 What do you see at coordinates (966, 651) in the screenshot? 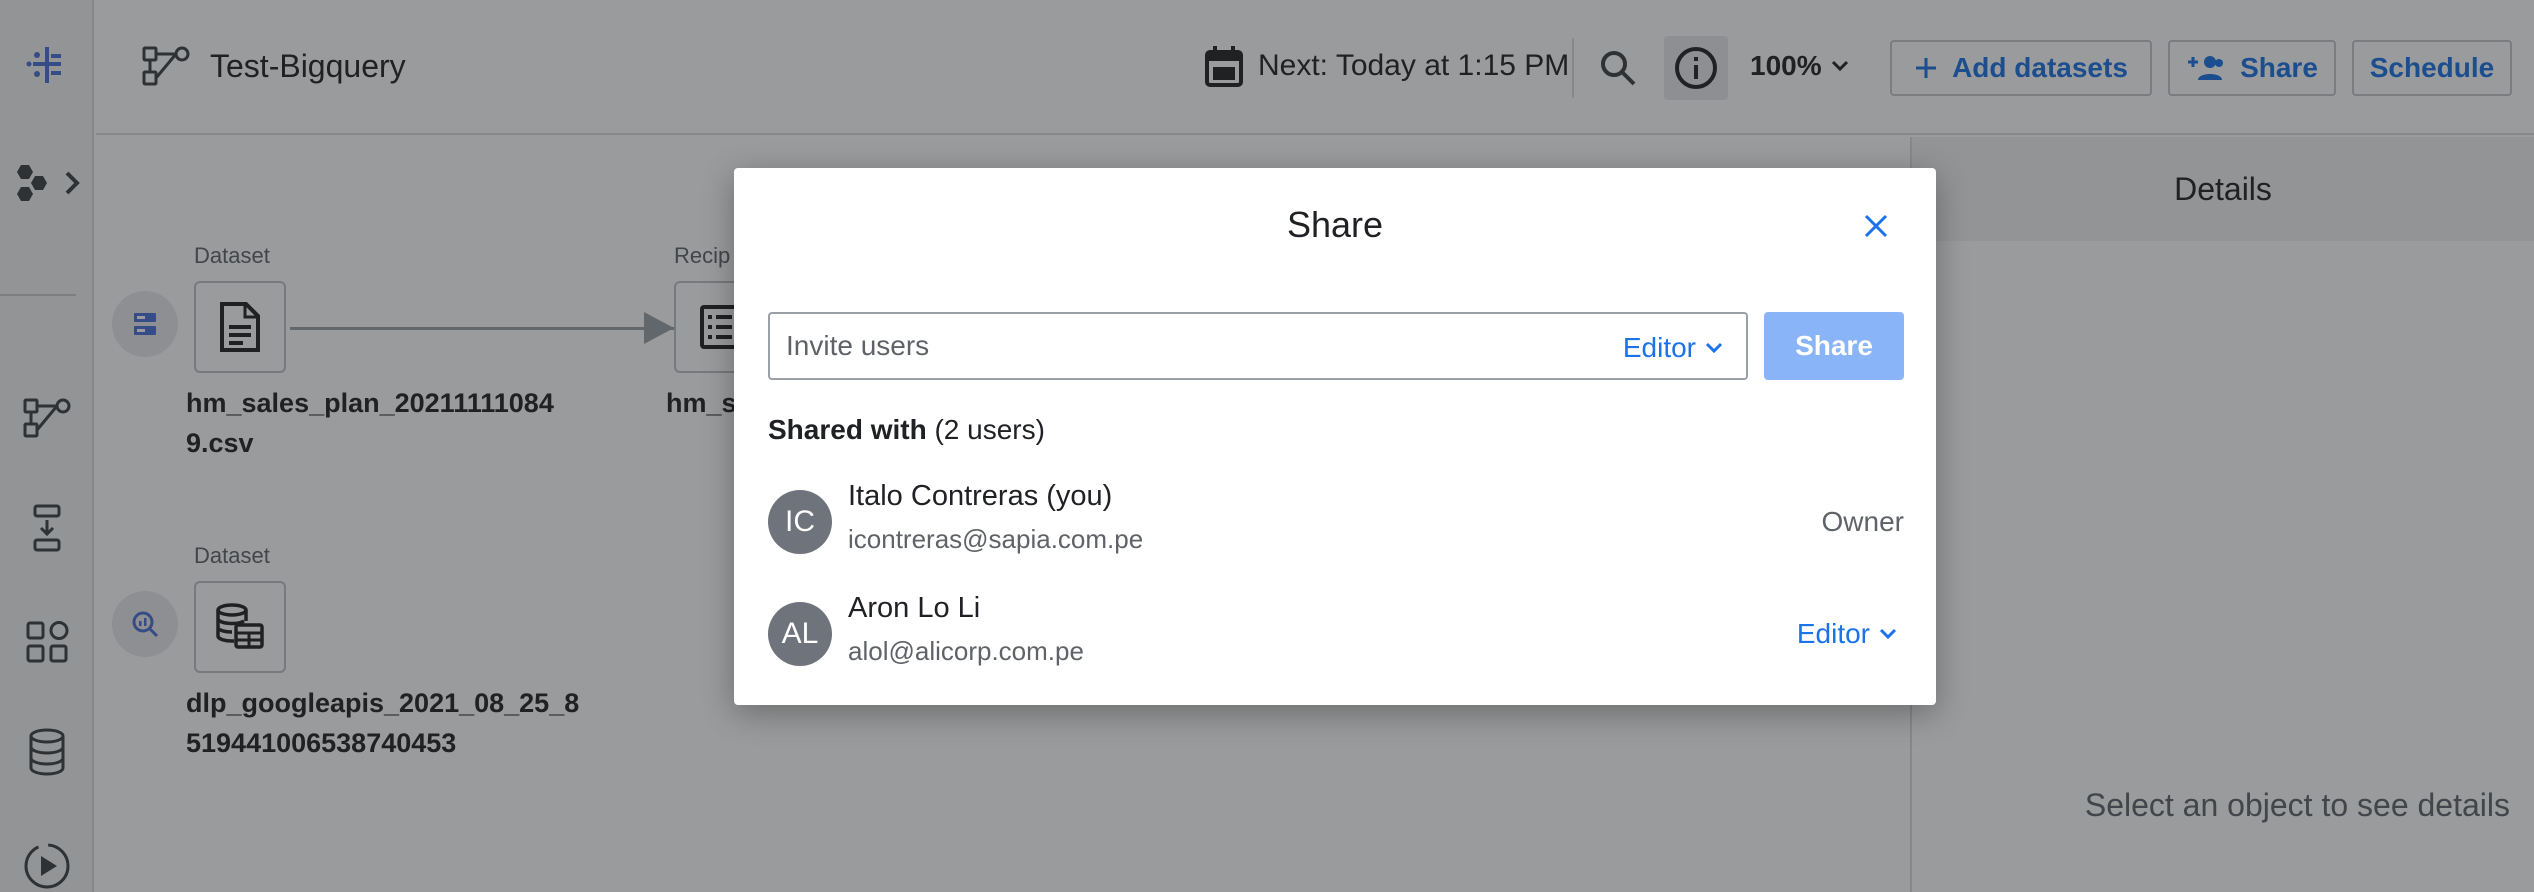
I see `user-email: alol@alicorp.com.pe` at bounding box center [966, 651].